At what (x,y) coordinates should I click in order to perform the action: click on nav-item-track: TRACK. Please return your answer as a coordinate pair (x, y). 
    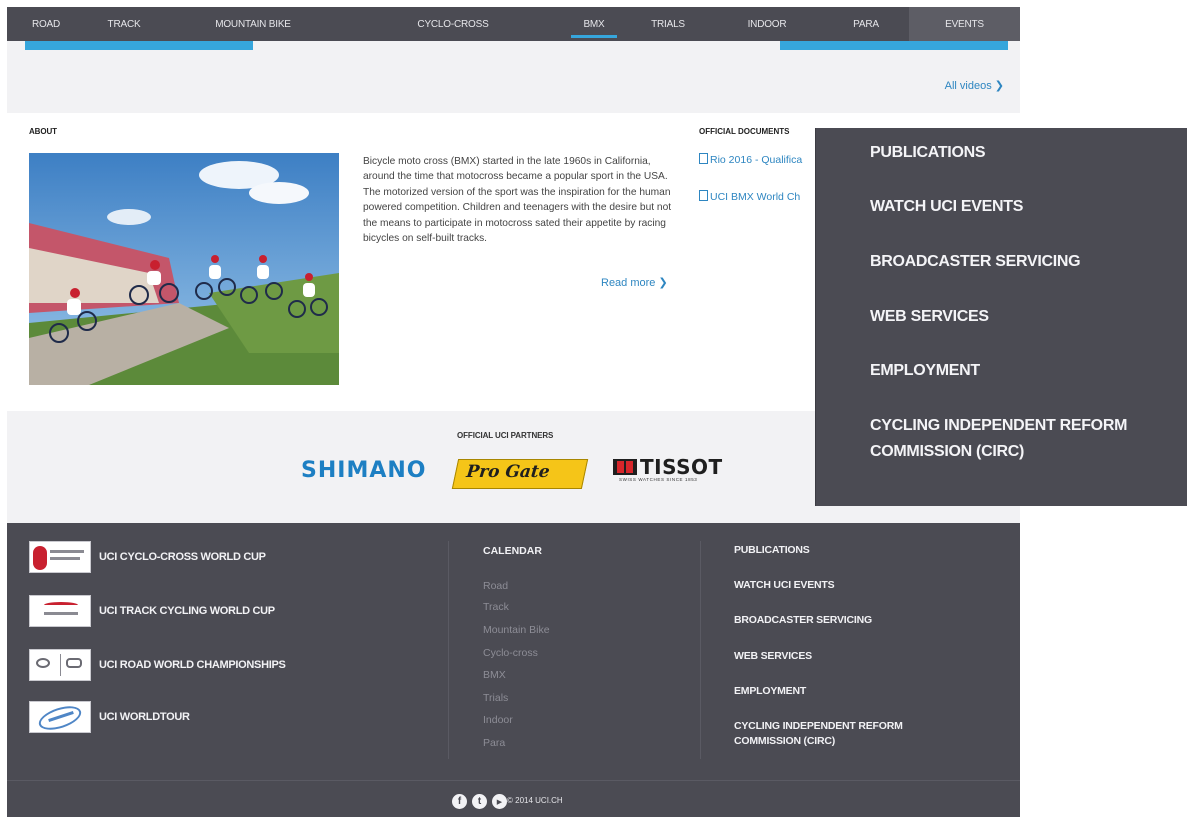
    Looking at the image, I should click on (124, 24).